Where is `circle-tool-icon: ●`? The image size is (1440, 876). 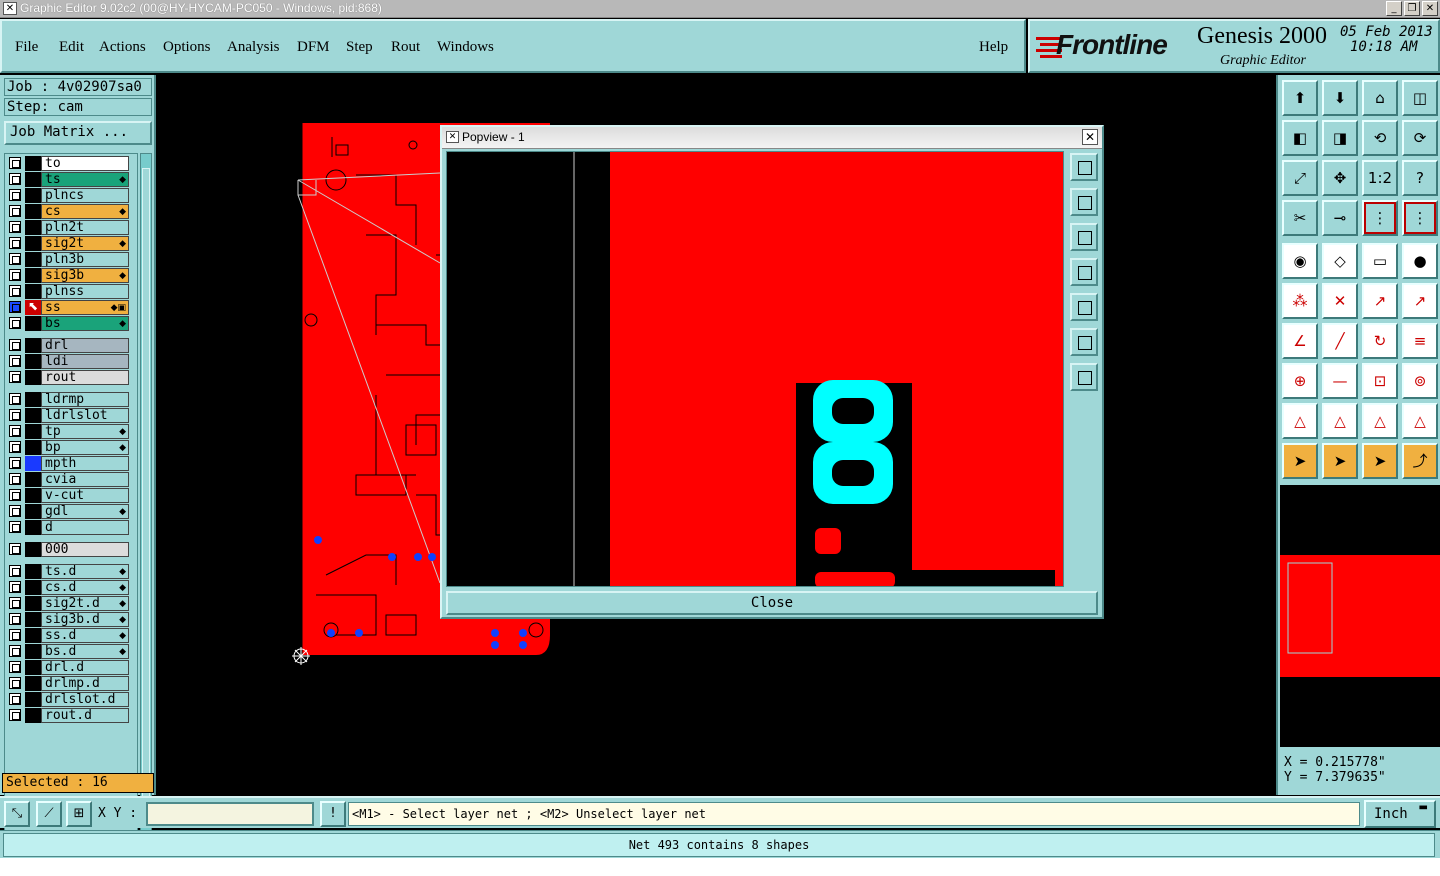
circle-tool-icon: ● is located at coordinates (1420, 261).